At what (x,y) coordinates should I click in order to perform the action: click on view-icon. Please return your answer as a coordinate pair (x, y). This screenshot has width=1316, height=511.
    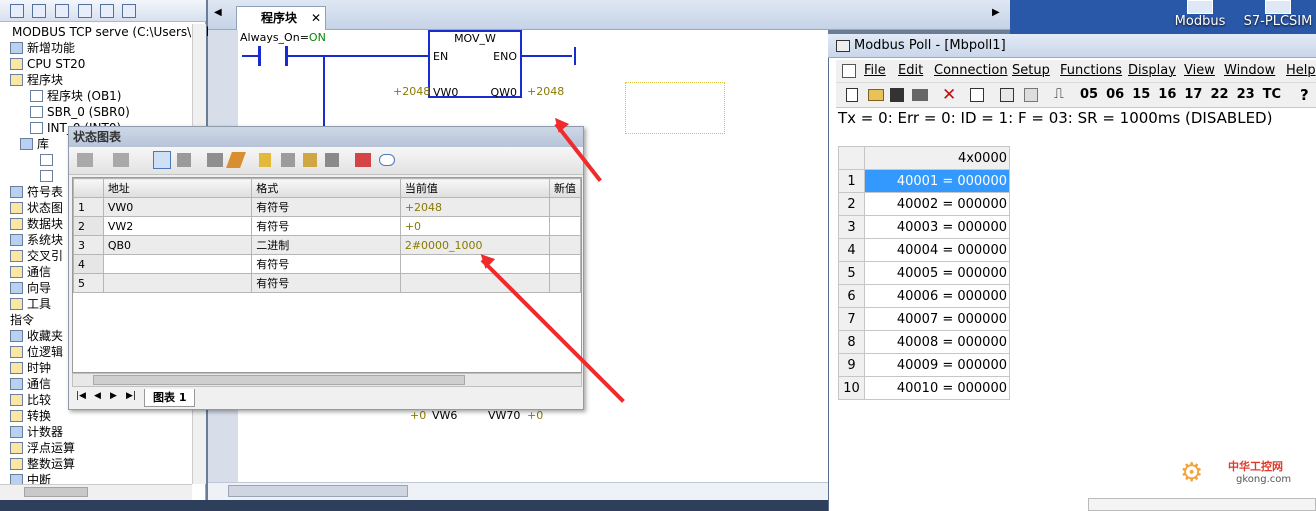
    Looking at the image, I should click on (17, 11).